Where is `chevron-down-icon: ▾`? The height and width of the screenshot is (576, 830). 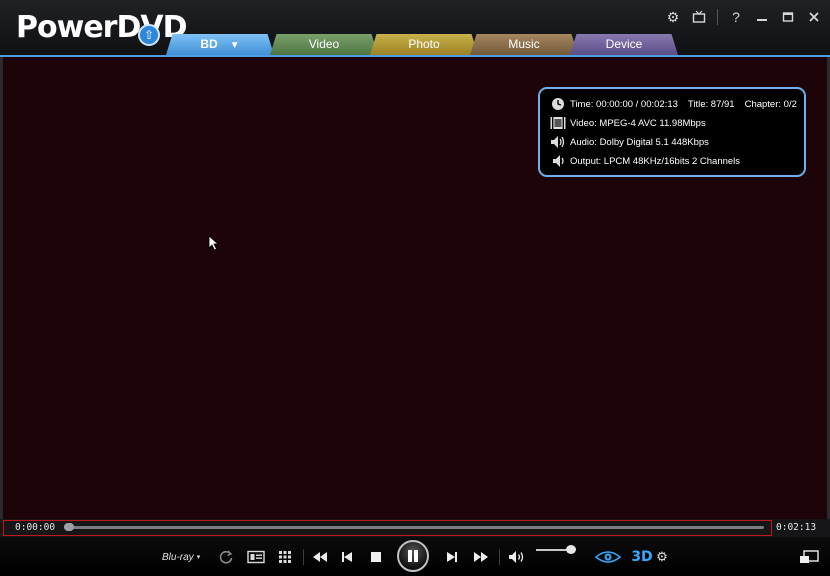 chevron-down-icon: ▾ is located at coordinates (198, 557).